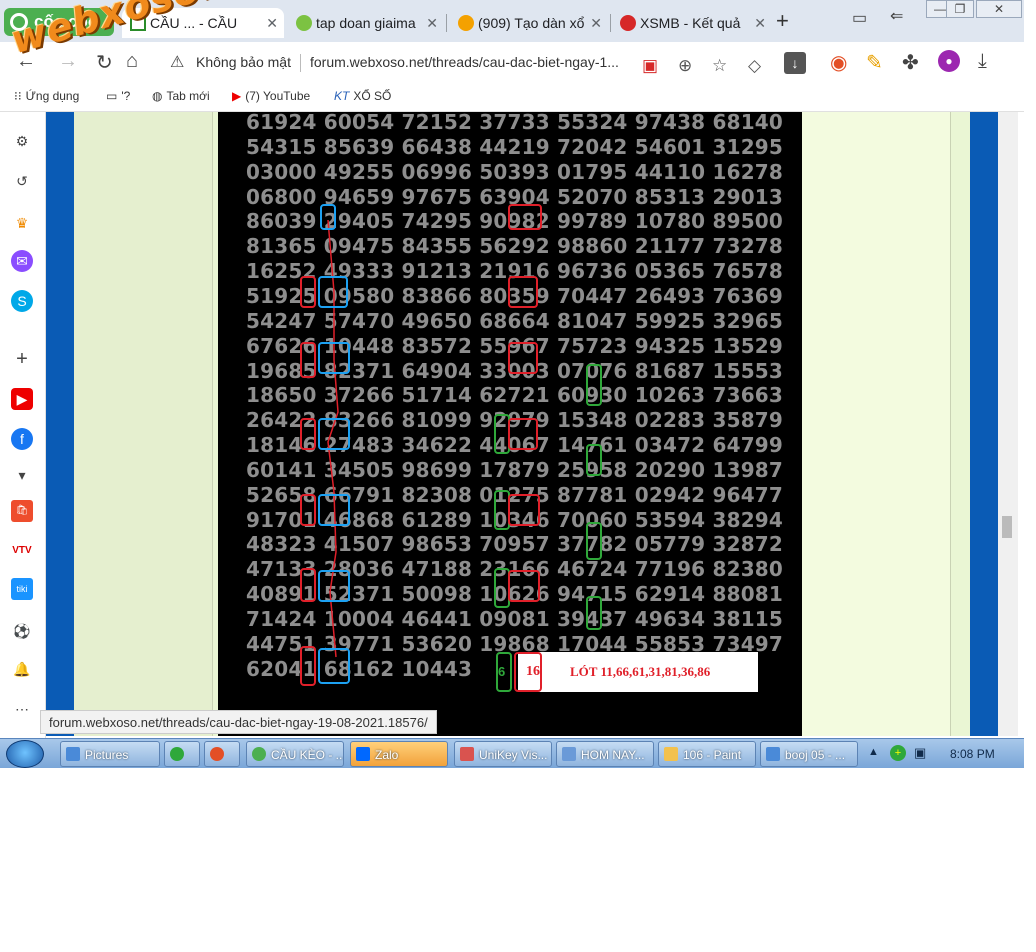 The height and width of the screenshot is (952, 1036). I want to click on download-video-icon: ↓, so click(795, 63).